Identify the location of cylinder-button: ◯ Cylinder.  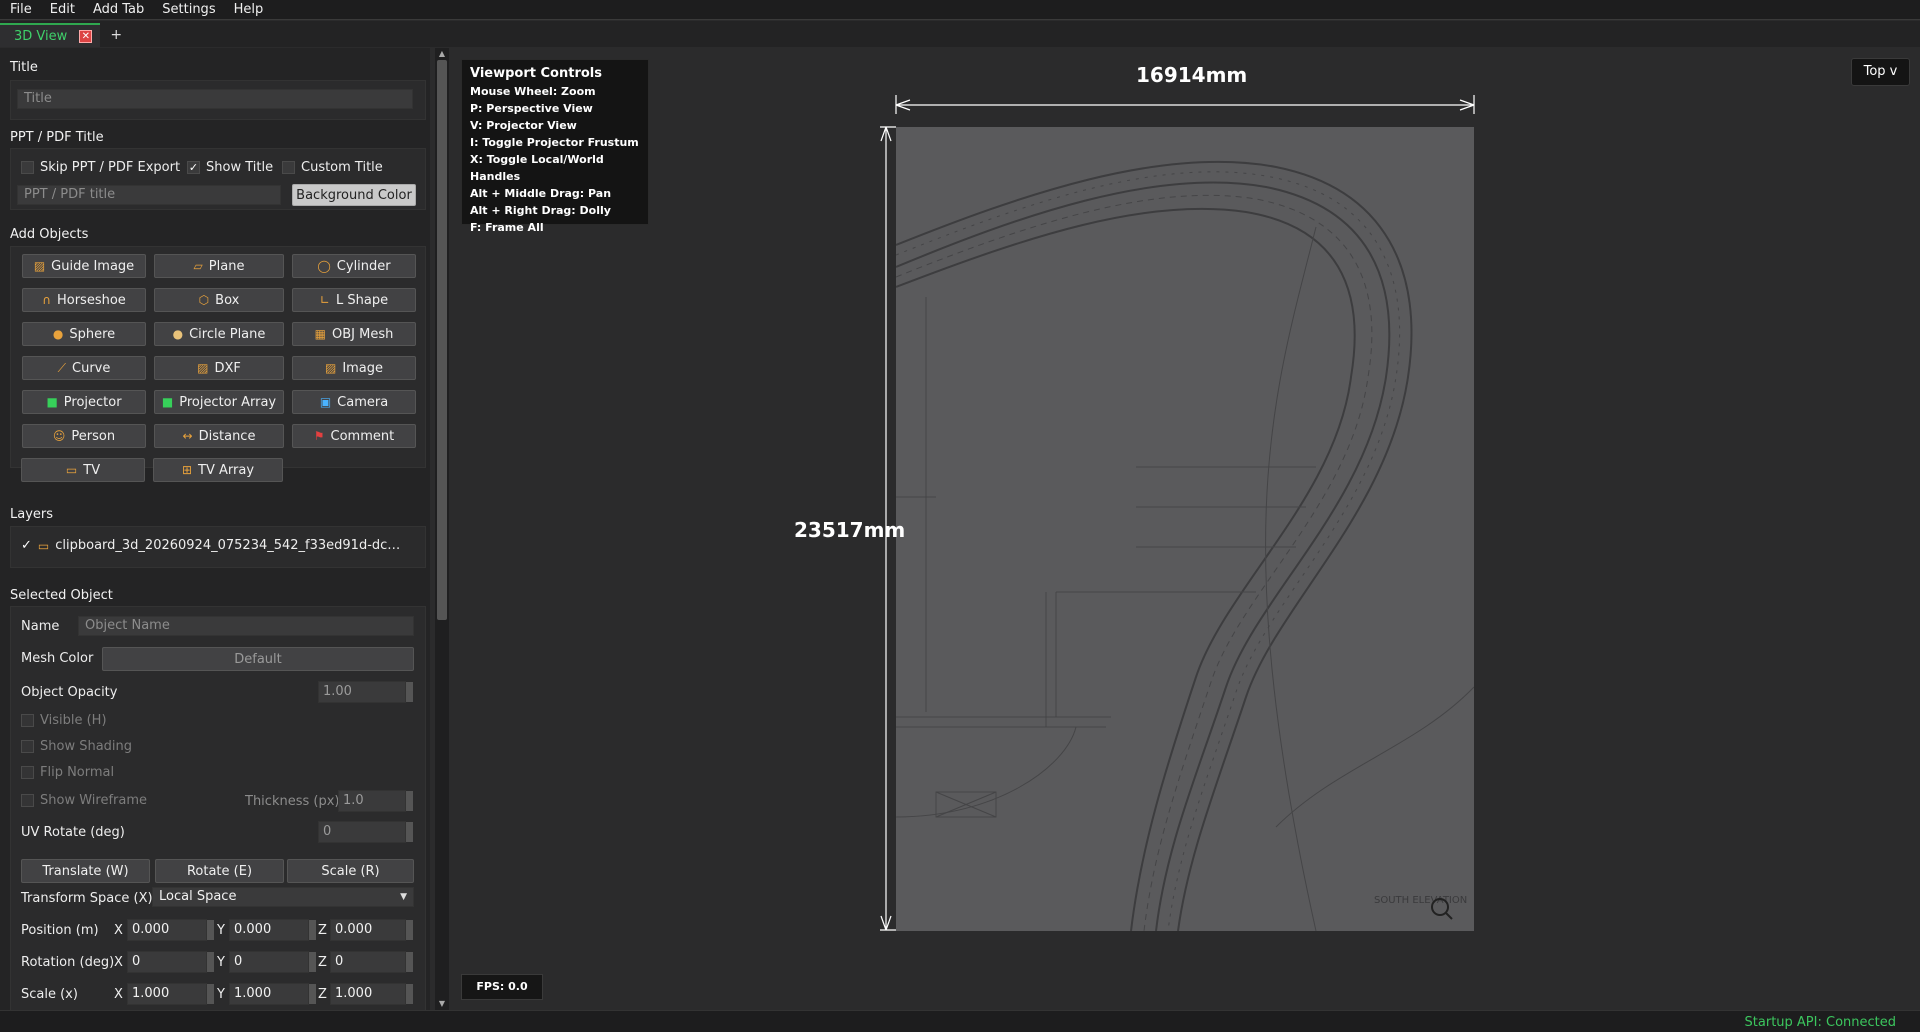
(354, 266).